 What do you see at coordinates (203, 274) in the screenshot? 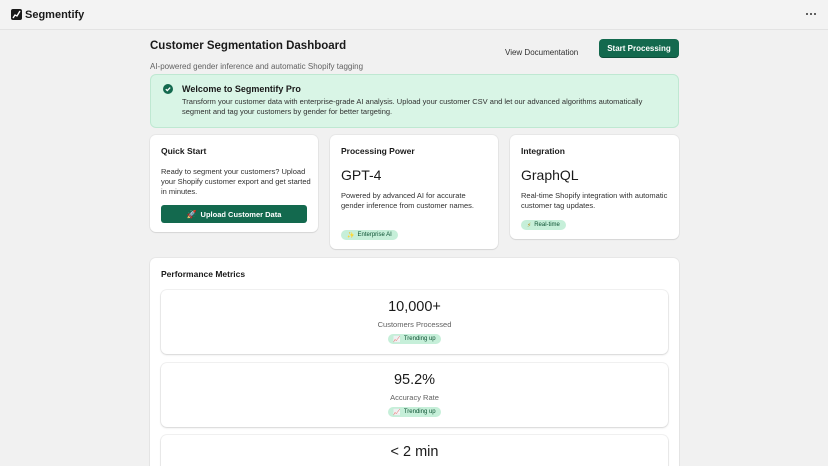
I see `performance-metrics-title: Performance Metrics` at bounding box center [203, 274].